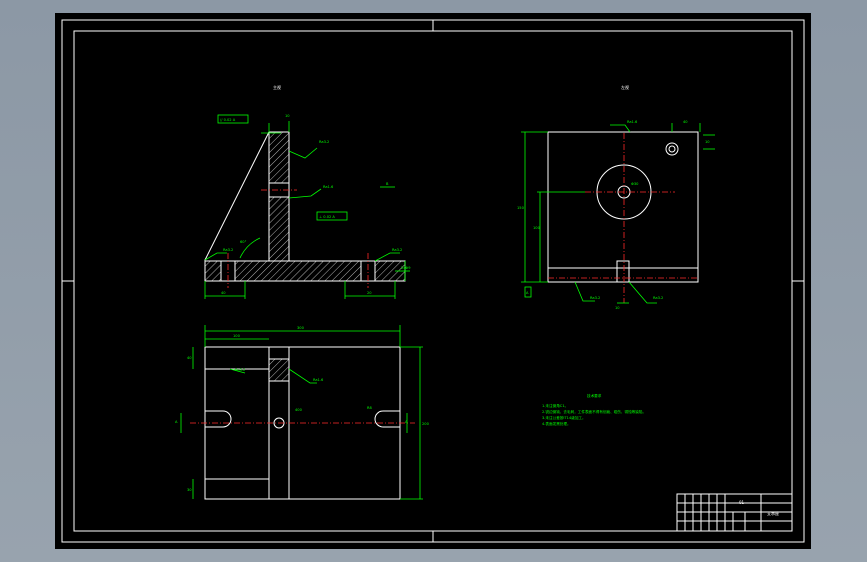  I want to click on title-block-name: 支承座, so click(773, 513).